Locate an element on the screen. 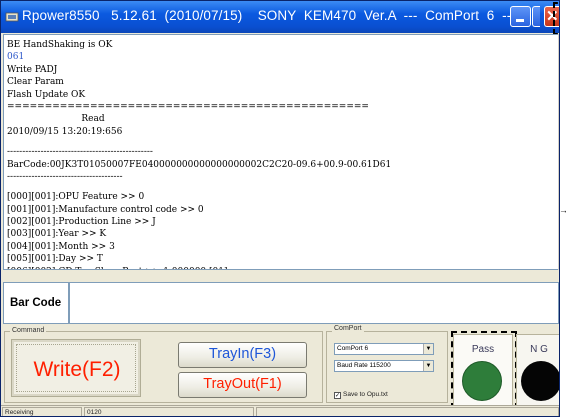  barcode-label: Bar Code is located at coordinates (36, 303).